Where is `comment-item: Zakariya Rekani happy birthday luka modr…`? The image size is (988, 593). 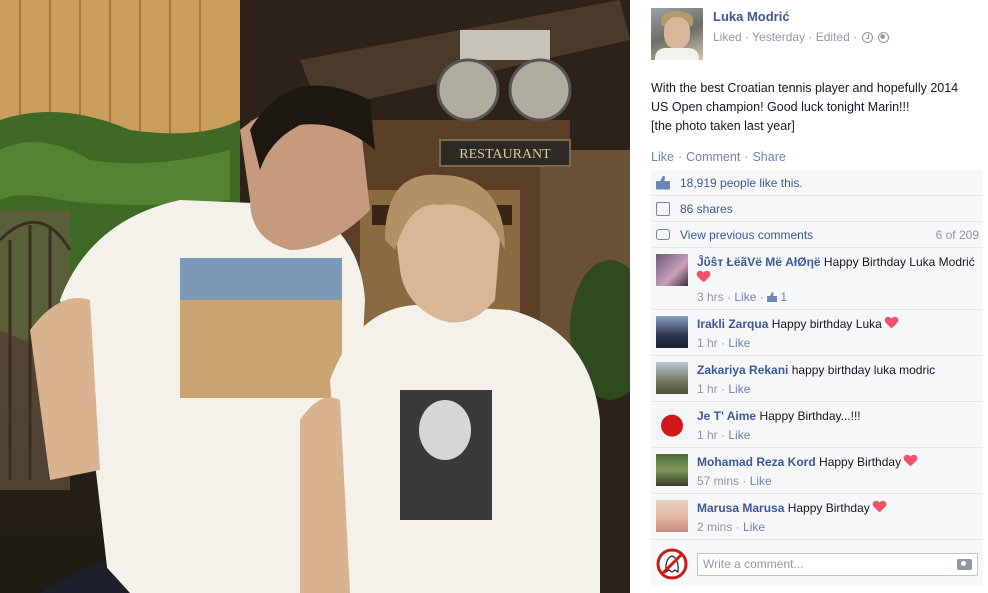 comment-item: Zakariya Rekani happy birthday luka modr… is located at coordinates (817, 379).